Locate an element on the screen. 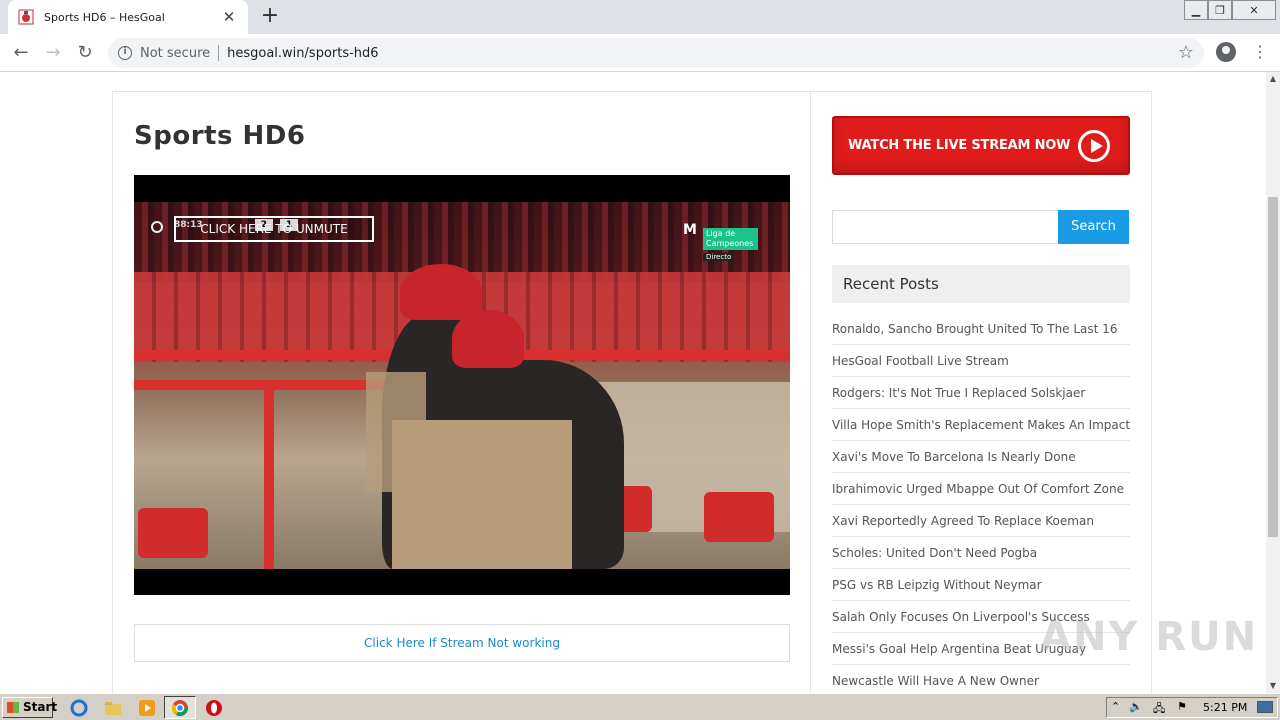  competition-logo-icon is located at coordinates (157, 227).